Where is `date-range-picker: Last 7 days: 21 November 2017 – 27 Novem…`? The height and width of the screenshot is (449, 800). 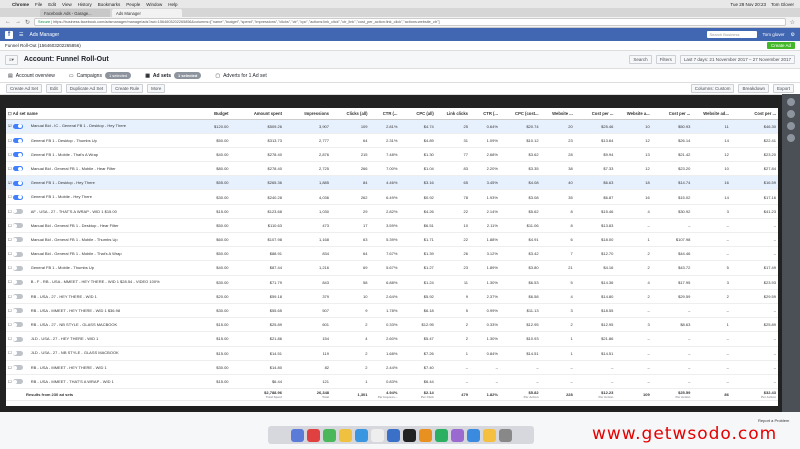 date-range-picker: Last 7 days: 21 November 2017 – 27 Novem… is located at coordinates (737, 59).